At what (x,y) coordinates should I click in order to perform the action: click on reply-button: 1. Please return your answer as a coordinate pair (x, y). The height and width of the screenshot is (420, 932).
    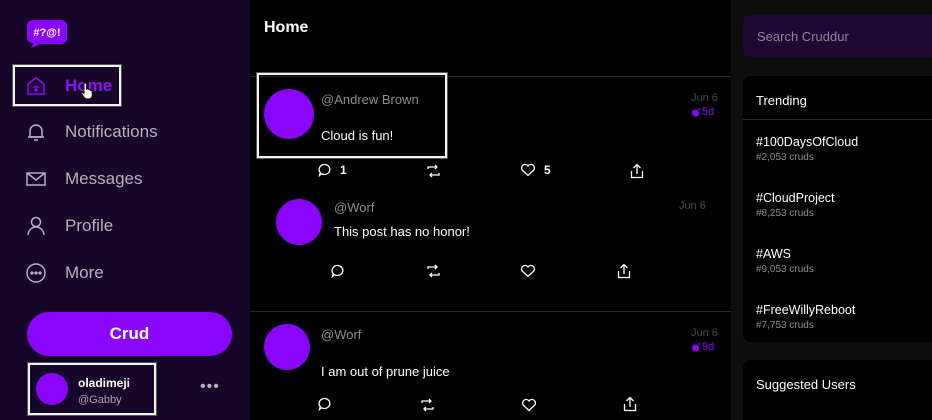
    Looking at the image, I should click on (332, 170).